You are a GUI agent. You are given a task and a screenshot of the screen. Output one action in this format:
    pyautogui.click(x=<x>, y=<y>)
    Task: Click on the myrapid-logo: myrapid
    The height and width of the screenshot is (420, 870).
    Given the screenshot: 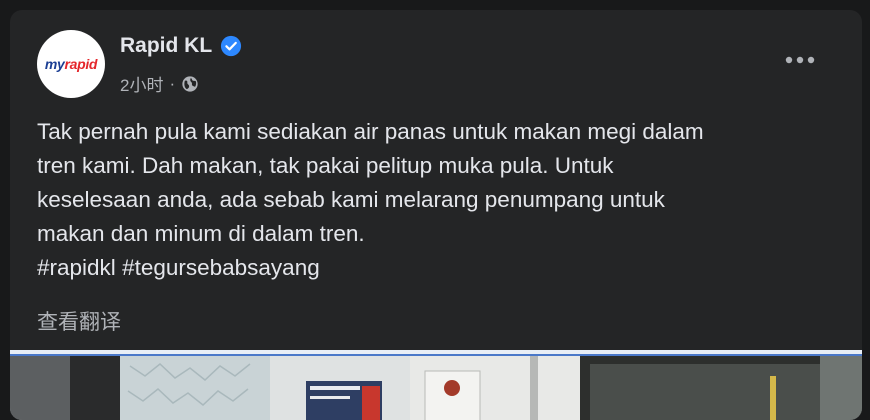 What is the action you would take?
    pyautogui.click(x=71, y=64)
    